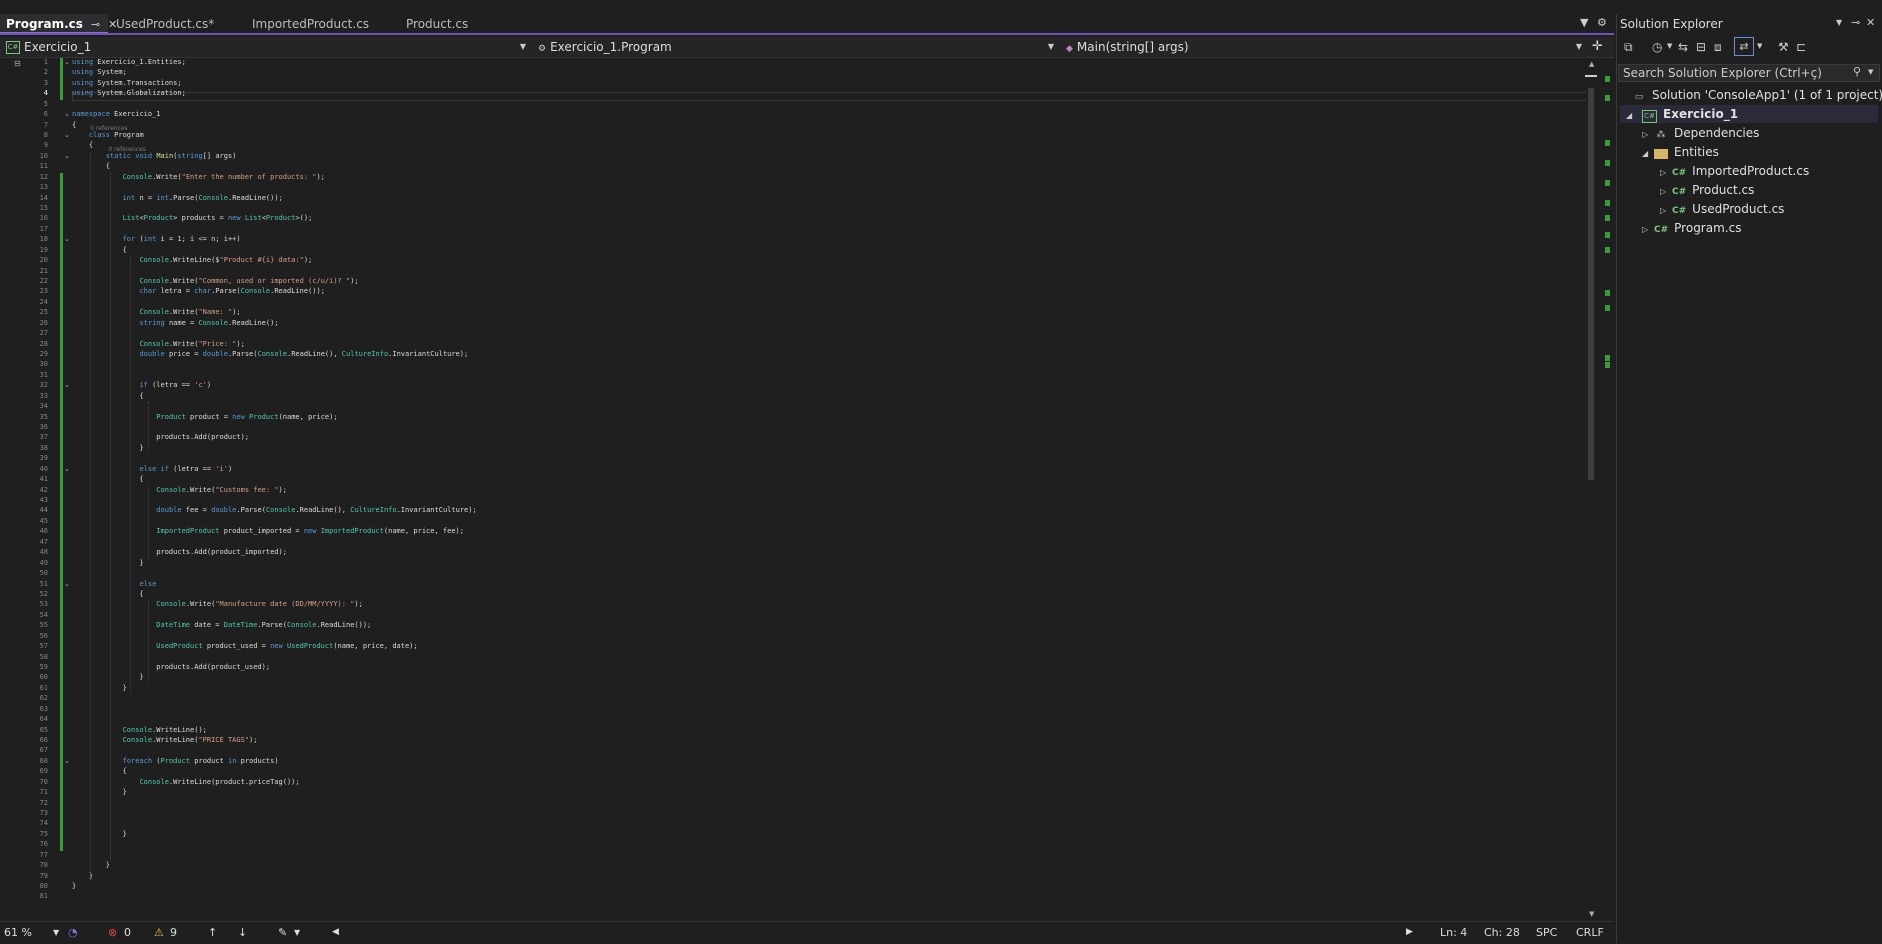 This screenshot has height=944, width=1882. I want to click on code-line: else, so click(114, 584).